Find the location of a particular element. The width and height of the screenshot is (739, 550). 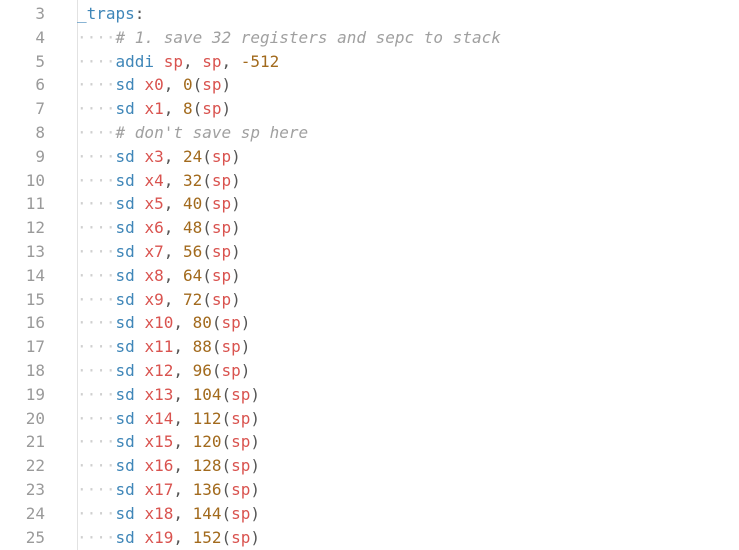

code-line: 9 ····sd x3, 24(sp) is located at coordinates (369, 157).